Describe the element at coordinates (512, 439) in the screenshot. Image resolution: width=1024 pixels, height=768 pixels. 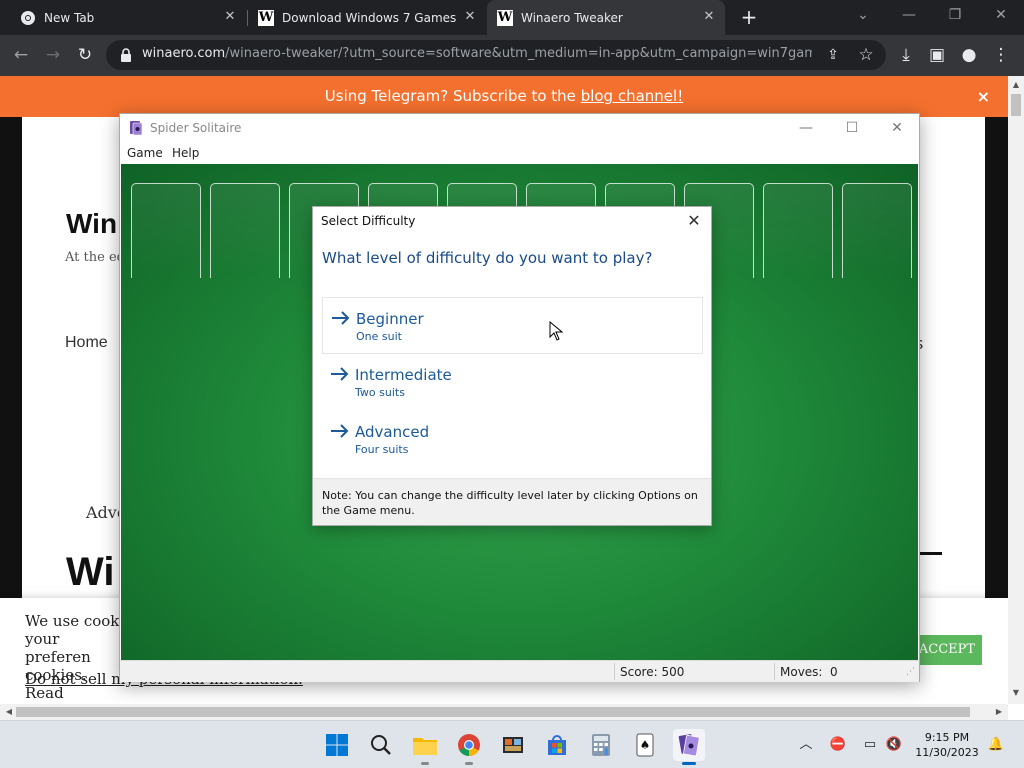
I see `option-advanced: Advanced Four suits` at that location.